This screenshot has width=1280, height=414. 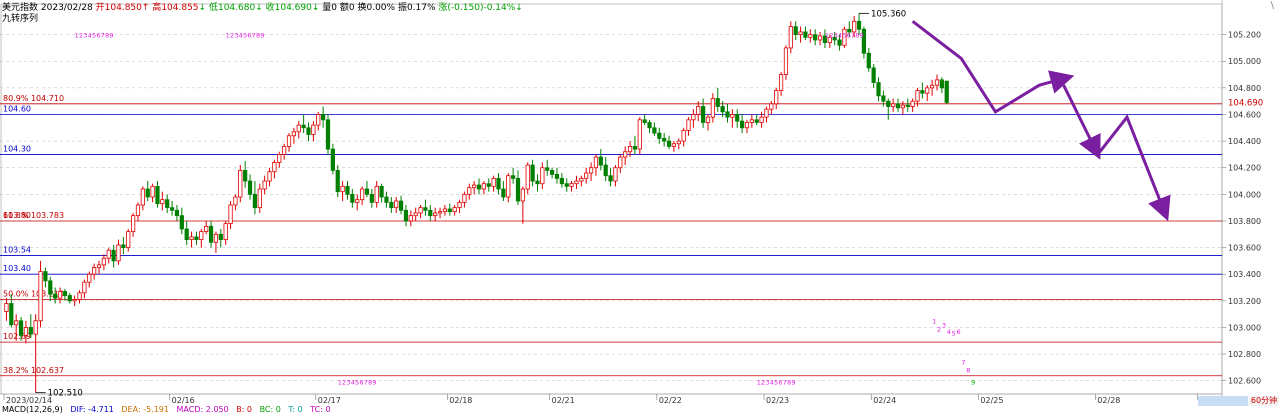 I want to click on x-tick-label: 02/23, so click(x=777, y=400).